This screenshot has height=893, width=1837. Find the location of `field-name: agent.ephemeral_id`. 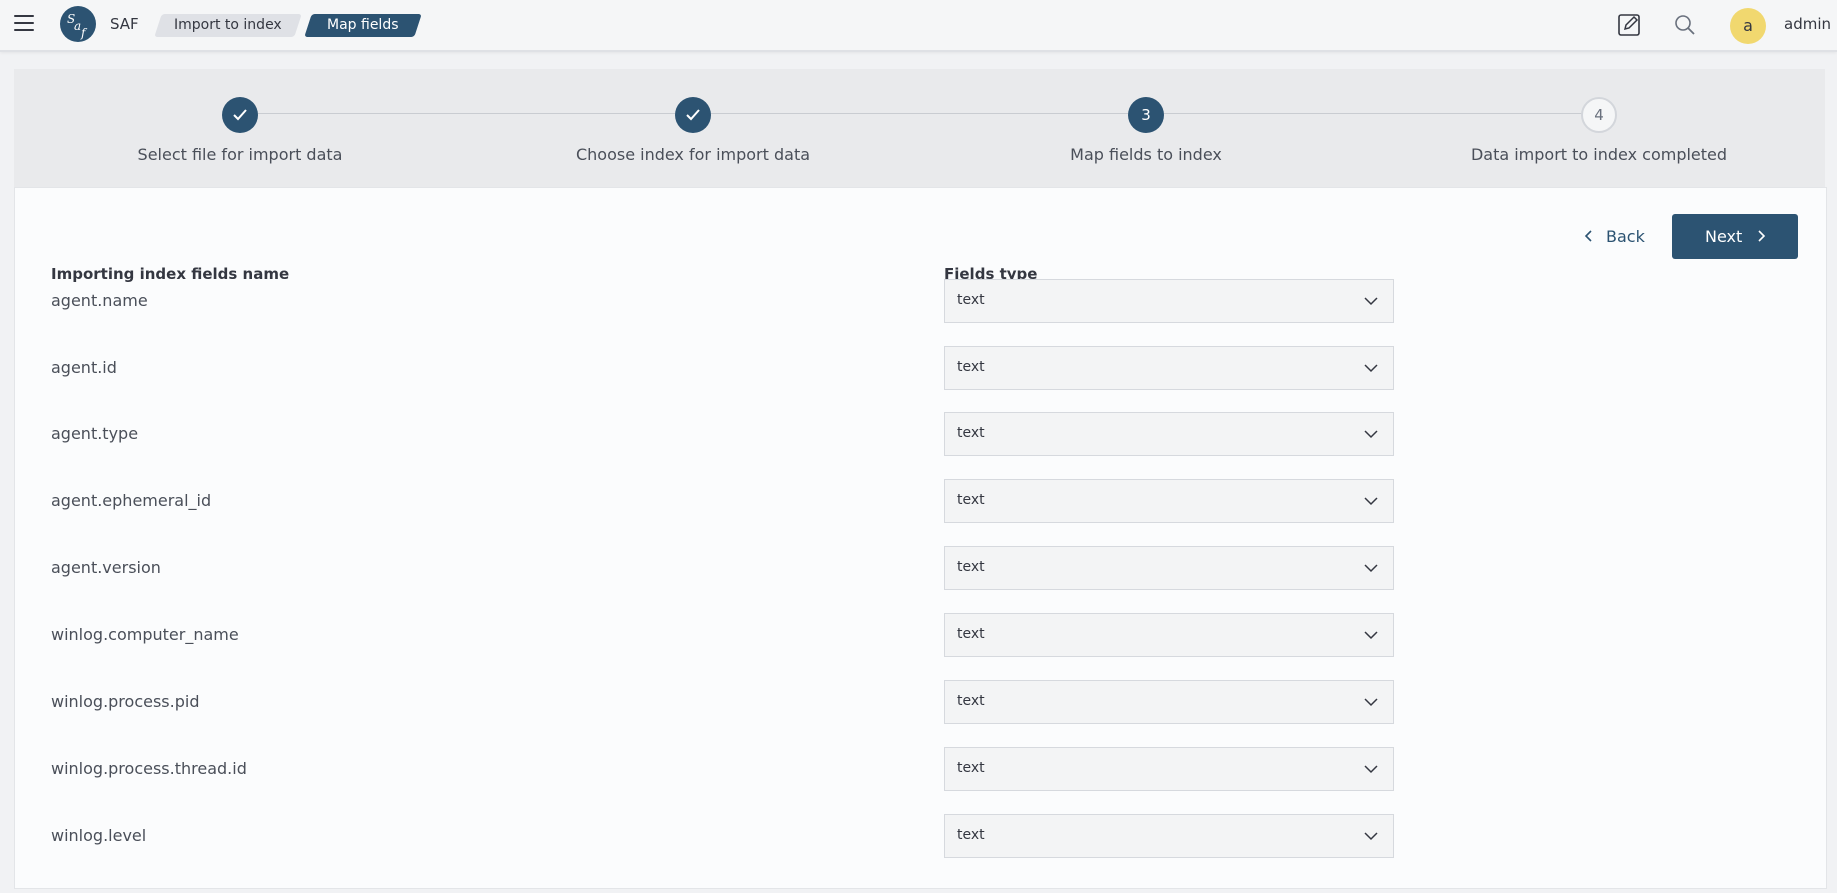

field-name: agent.ephemeral_id is located at coordinates (131, 500).